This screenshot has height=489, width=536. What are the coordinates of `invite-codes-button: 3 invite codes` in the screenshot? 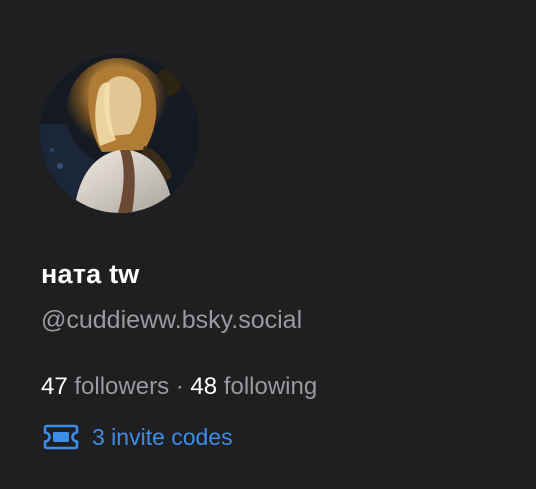 It's located at (137, 437).